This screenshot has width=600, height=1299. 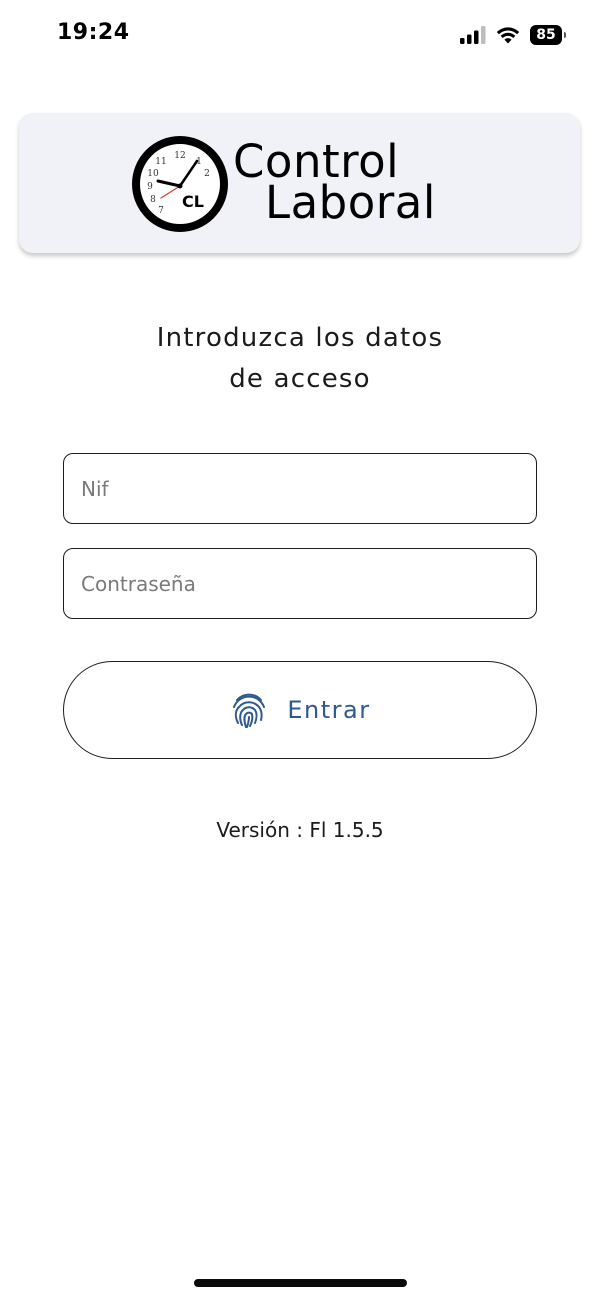 I want to click on battery-icon: 85, so click(x=548, y=35).